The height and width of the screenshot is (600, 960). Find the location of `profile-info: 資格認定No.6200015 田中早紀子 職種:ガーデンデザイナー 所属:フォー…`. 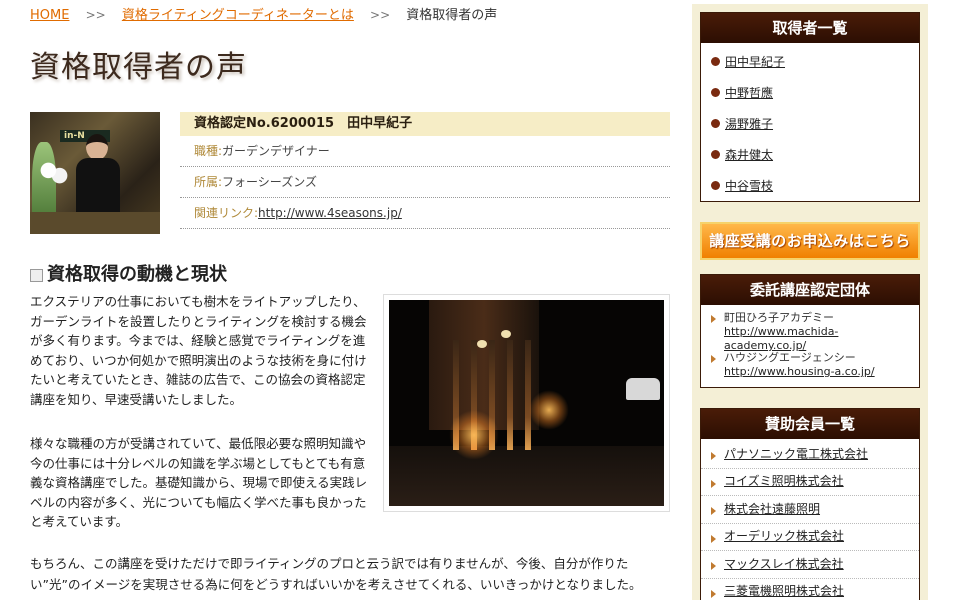

profile-info: 資格認定No.6200015 田中早紀子 職種:ガーデンデザイナー 所属:フォー… is located at coordinates (425, 170).